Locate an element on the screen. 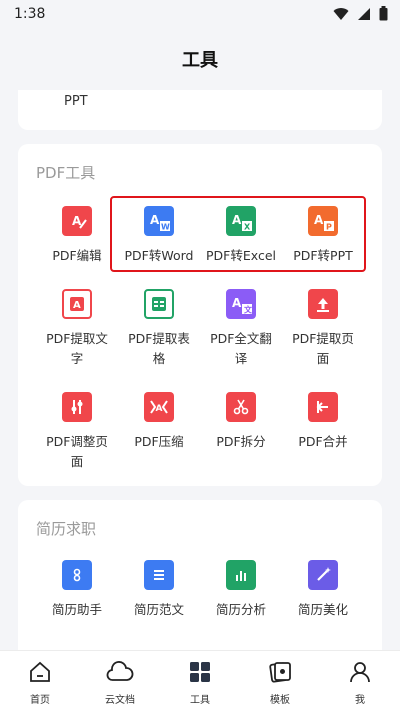 The height and width of the screenshot is (711, 400). page-title: 工具 is located at coordinates (200, 60).